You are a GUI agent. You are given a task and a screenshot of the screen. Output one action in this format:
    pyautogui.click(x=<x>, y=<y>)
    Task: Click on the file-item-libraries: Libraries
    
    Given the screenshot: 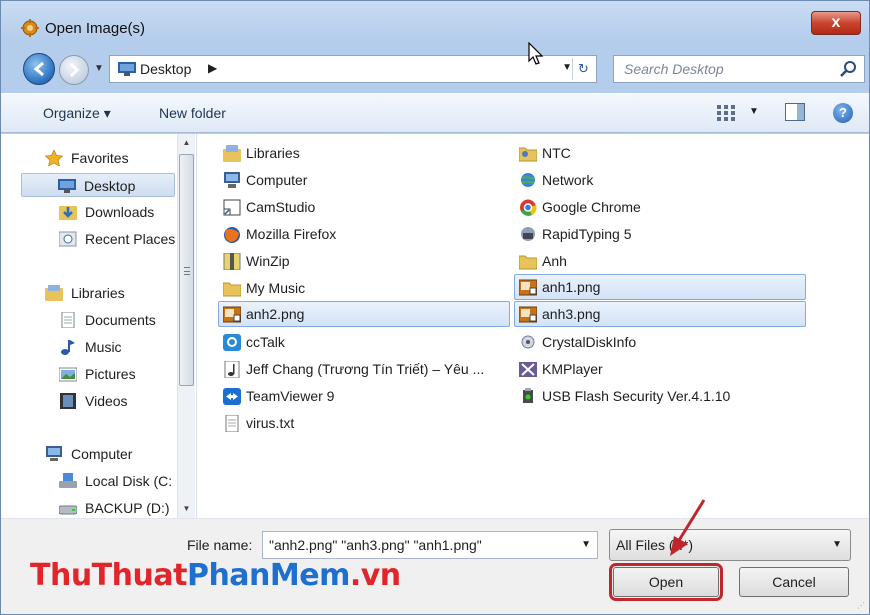 What is the action you would take?
    pyautogui.click(x=364, y=153)
    